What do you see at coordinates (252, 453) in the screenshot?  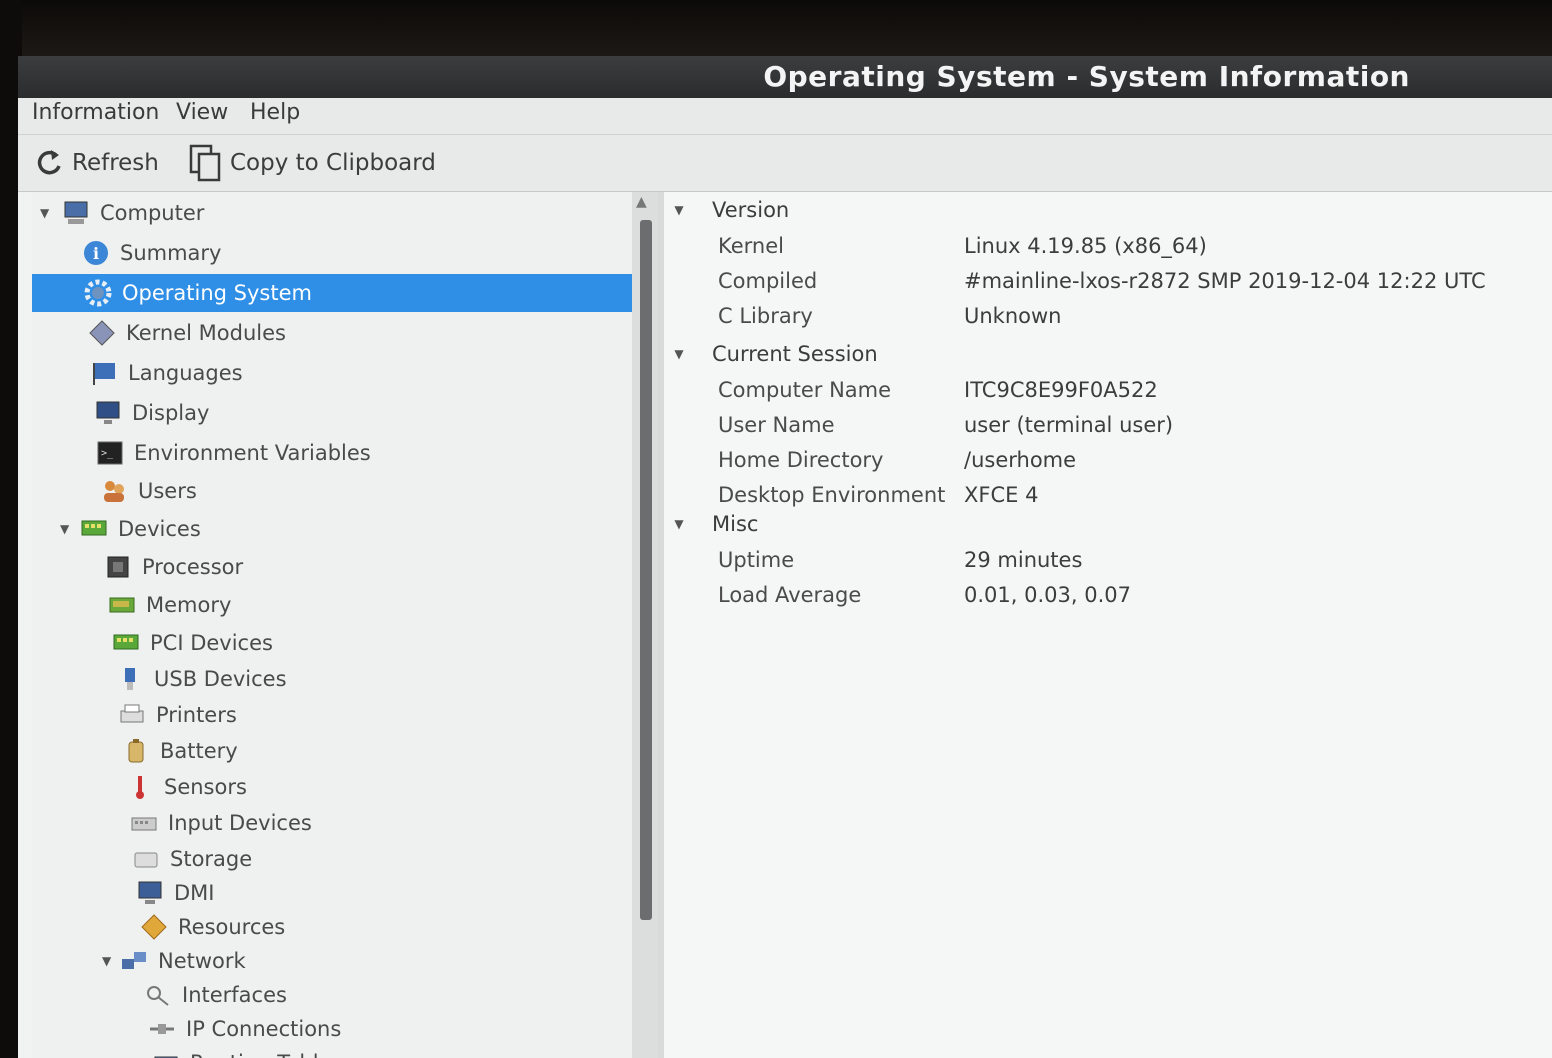 I see `sidebar-item-label: Environment Variables` at bounding box center [252, 453].